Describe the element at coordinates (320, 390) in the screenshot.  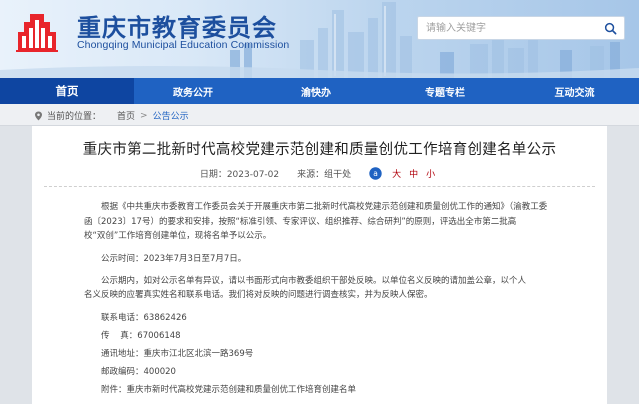
I see `attachment-link: 附件：重庆市新时代高校党建示范创建和质量创优工作培育创建名单` at that location.